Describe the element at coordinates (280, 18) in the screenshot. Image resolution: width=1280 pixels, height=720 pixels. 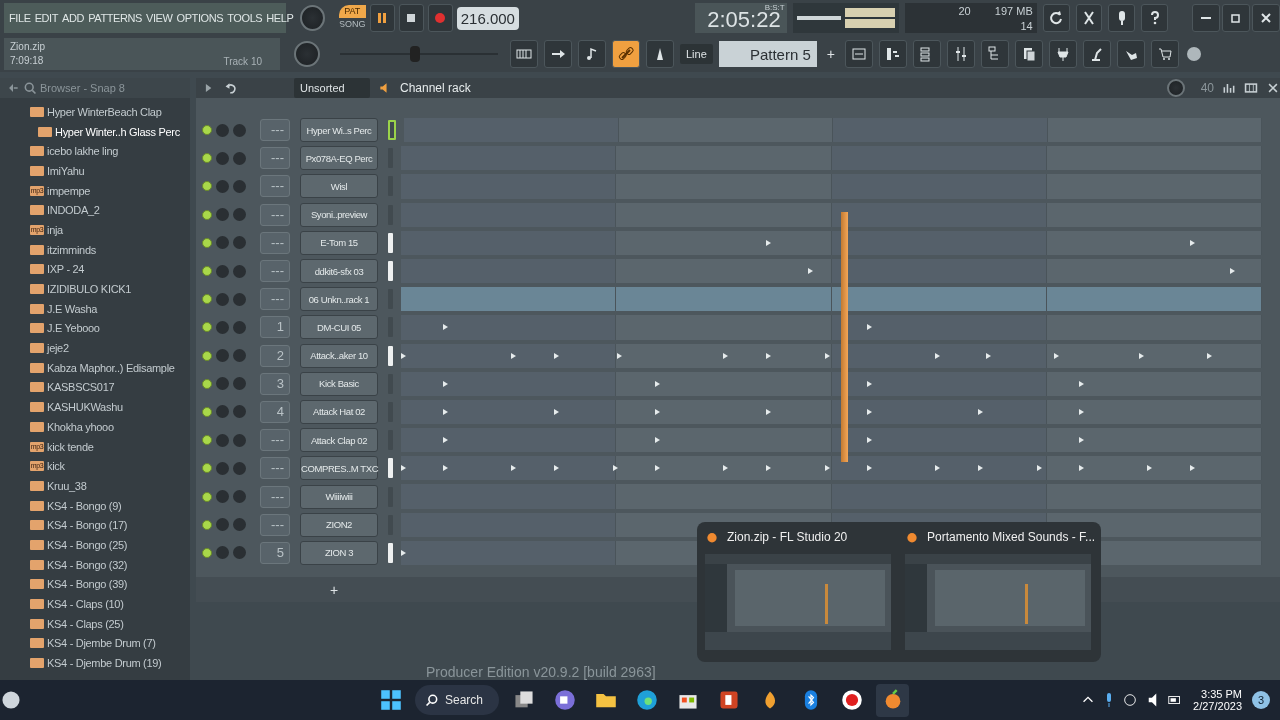
I see `menu-item: HELP` at that location.